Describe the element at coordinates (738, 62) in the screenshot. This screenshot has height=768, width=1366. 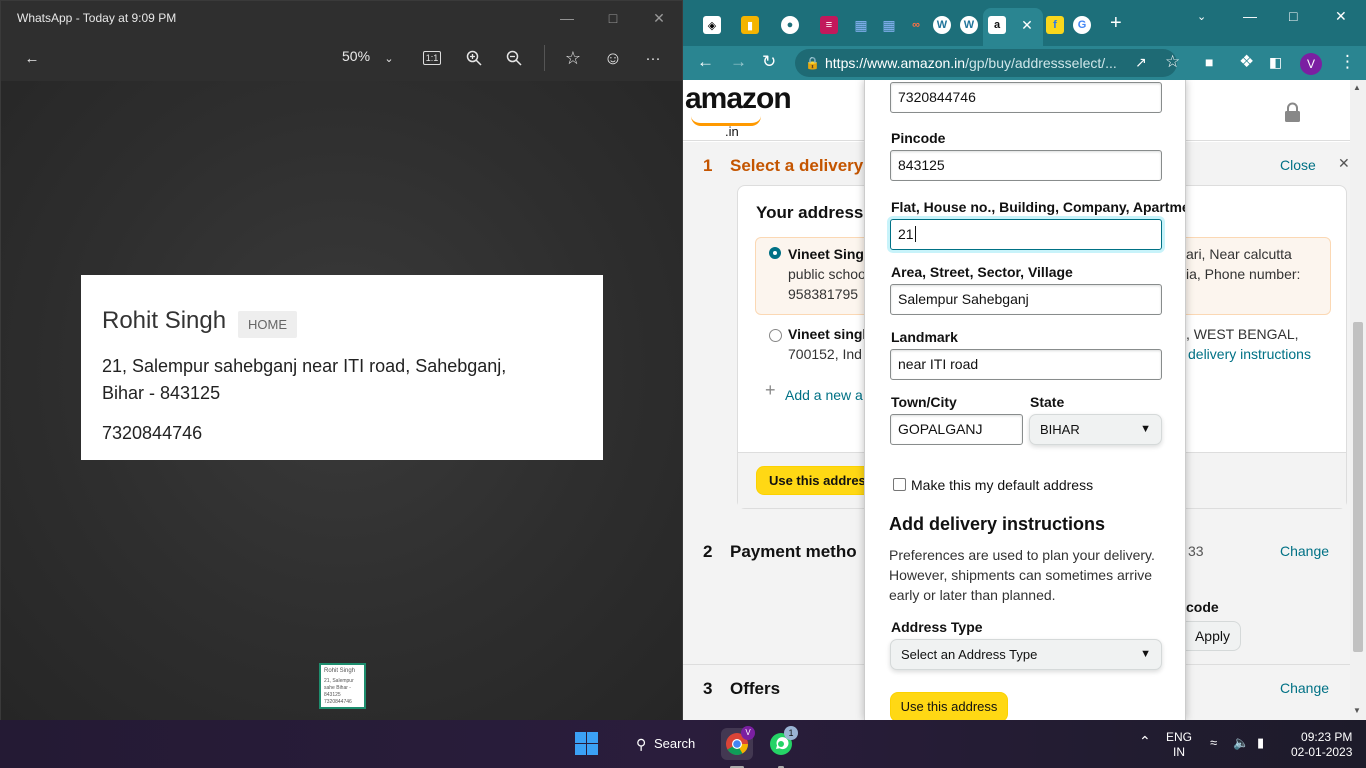
I see `forward-arrow-icon: →` at that location.